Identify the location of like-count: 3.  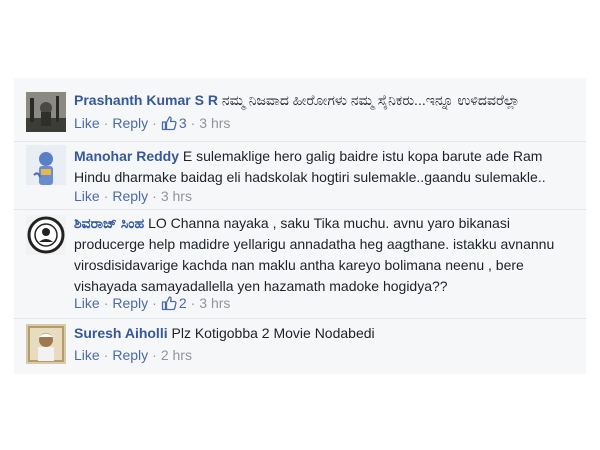
(182, 123).